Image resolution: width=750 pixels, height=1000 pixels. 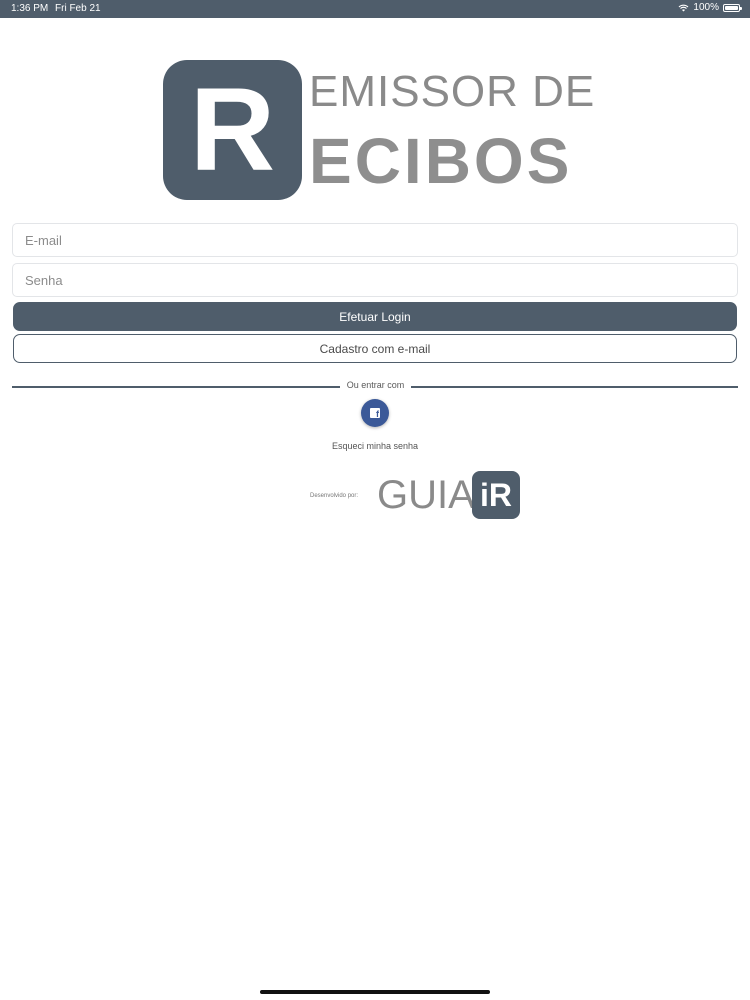 I want to click on battery-icon, so click(x=732, y=7).